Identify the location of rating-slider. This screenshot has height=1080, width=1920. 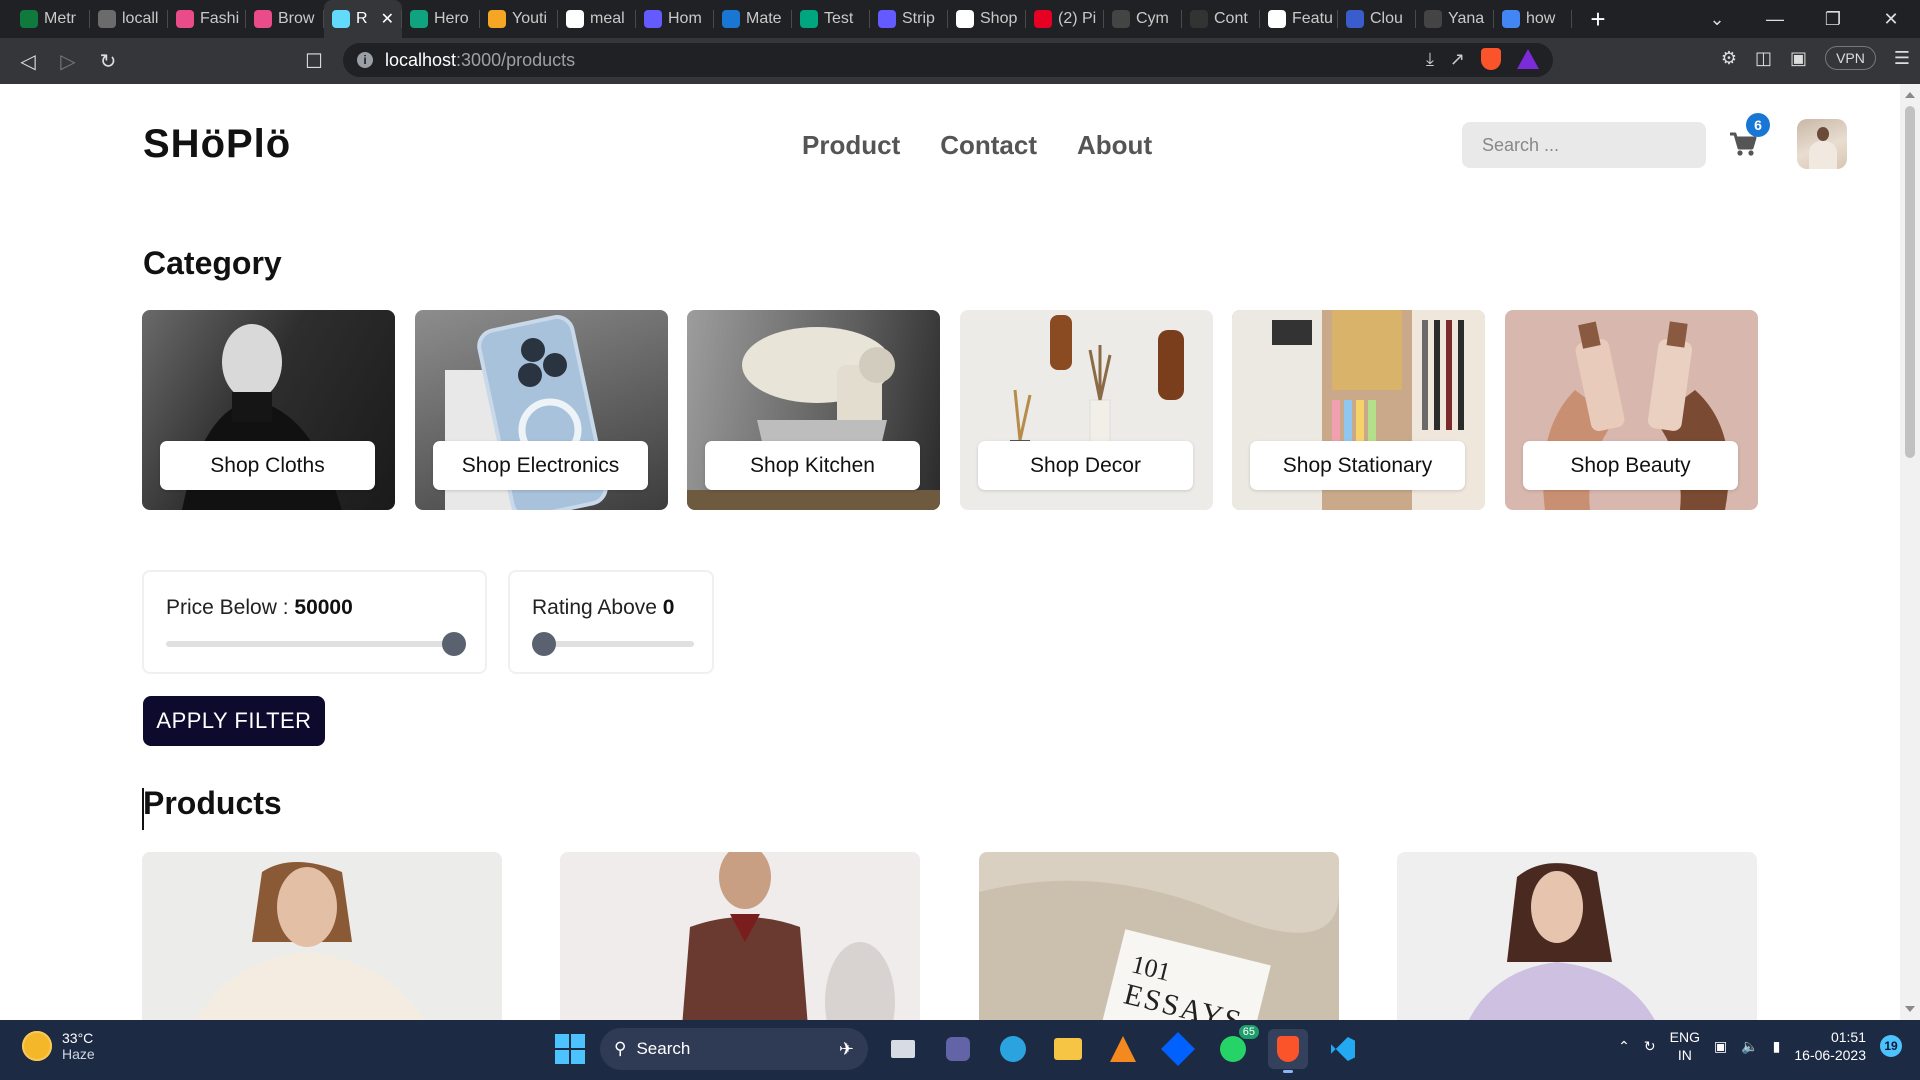
(613, 644).